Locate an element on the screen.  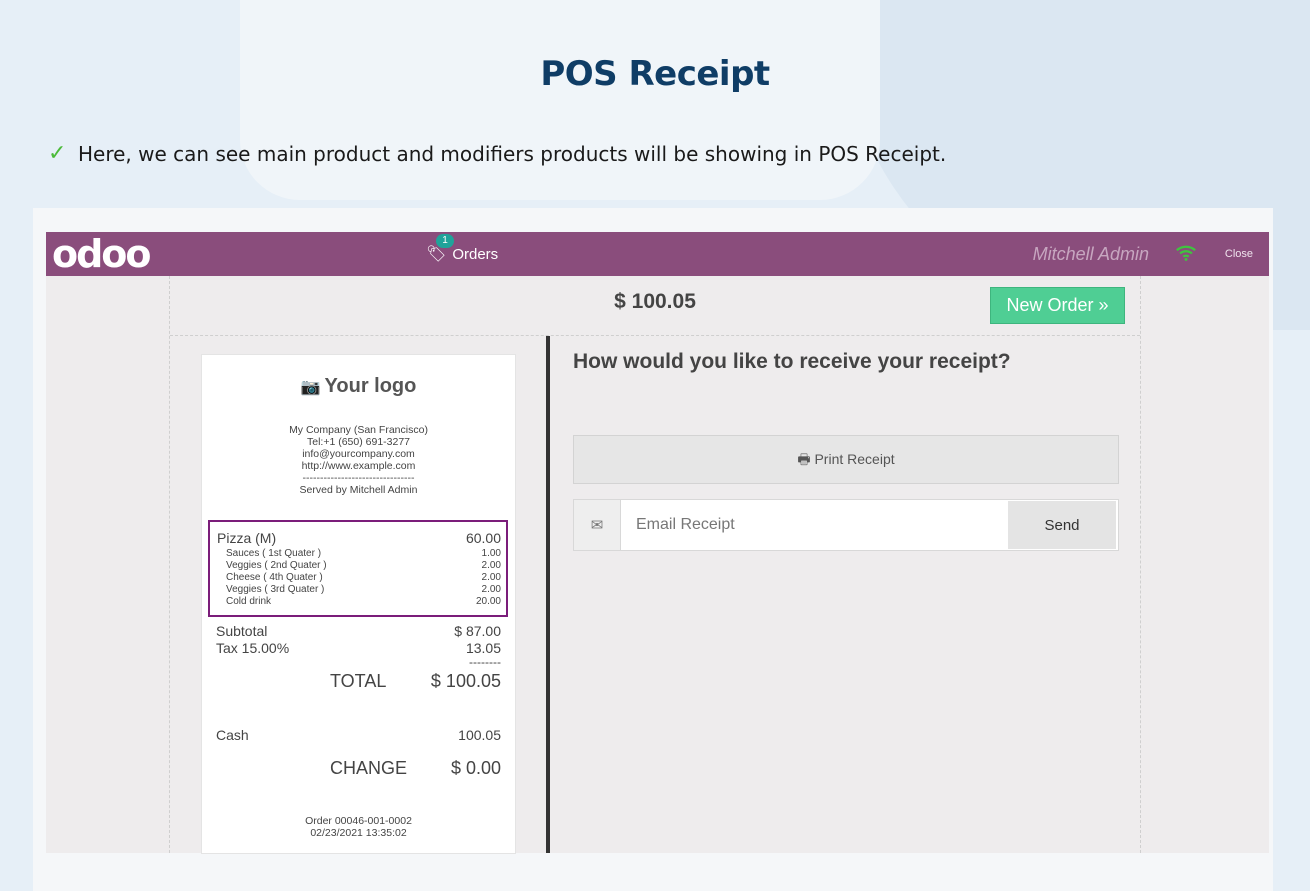
orders-label: Orders is located at coordinates (475, 254).